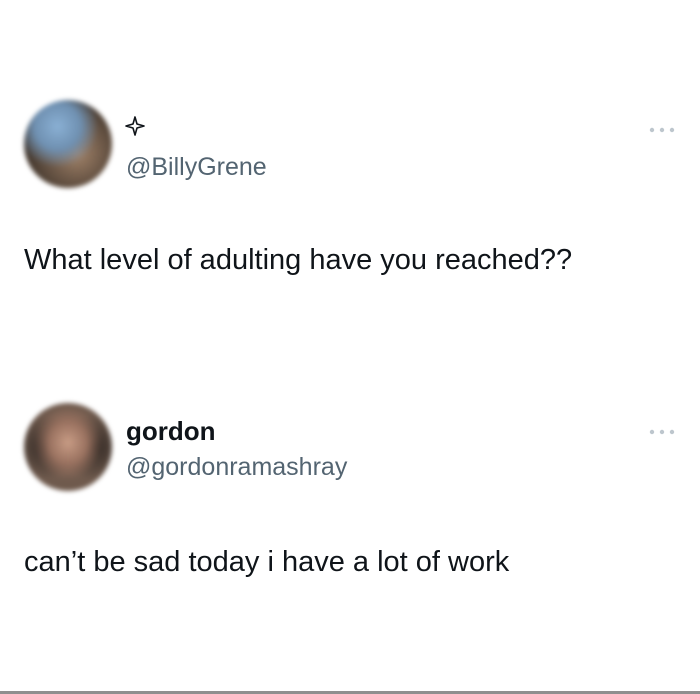 This screenshot has width=700, height=694. What do you see at coordinates (267, 562) in the screenshot?
I see `post-text: can’t be sad today i have a lot of work` at bounding box center [267, 562].